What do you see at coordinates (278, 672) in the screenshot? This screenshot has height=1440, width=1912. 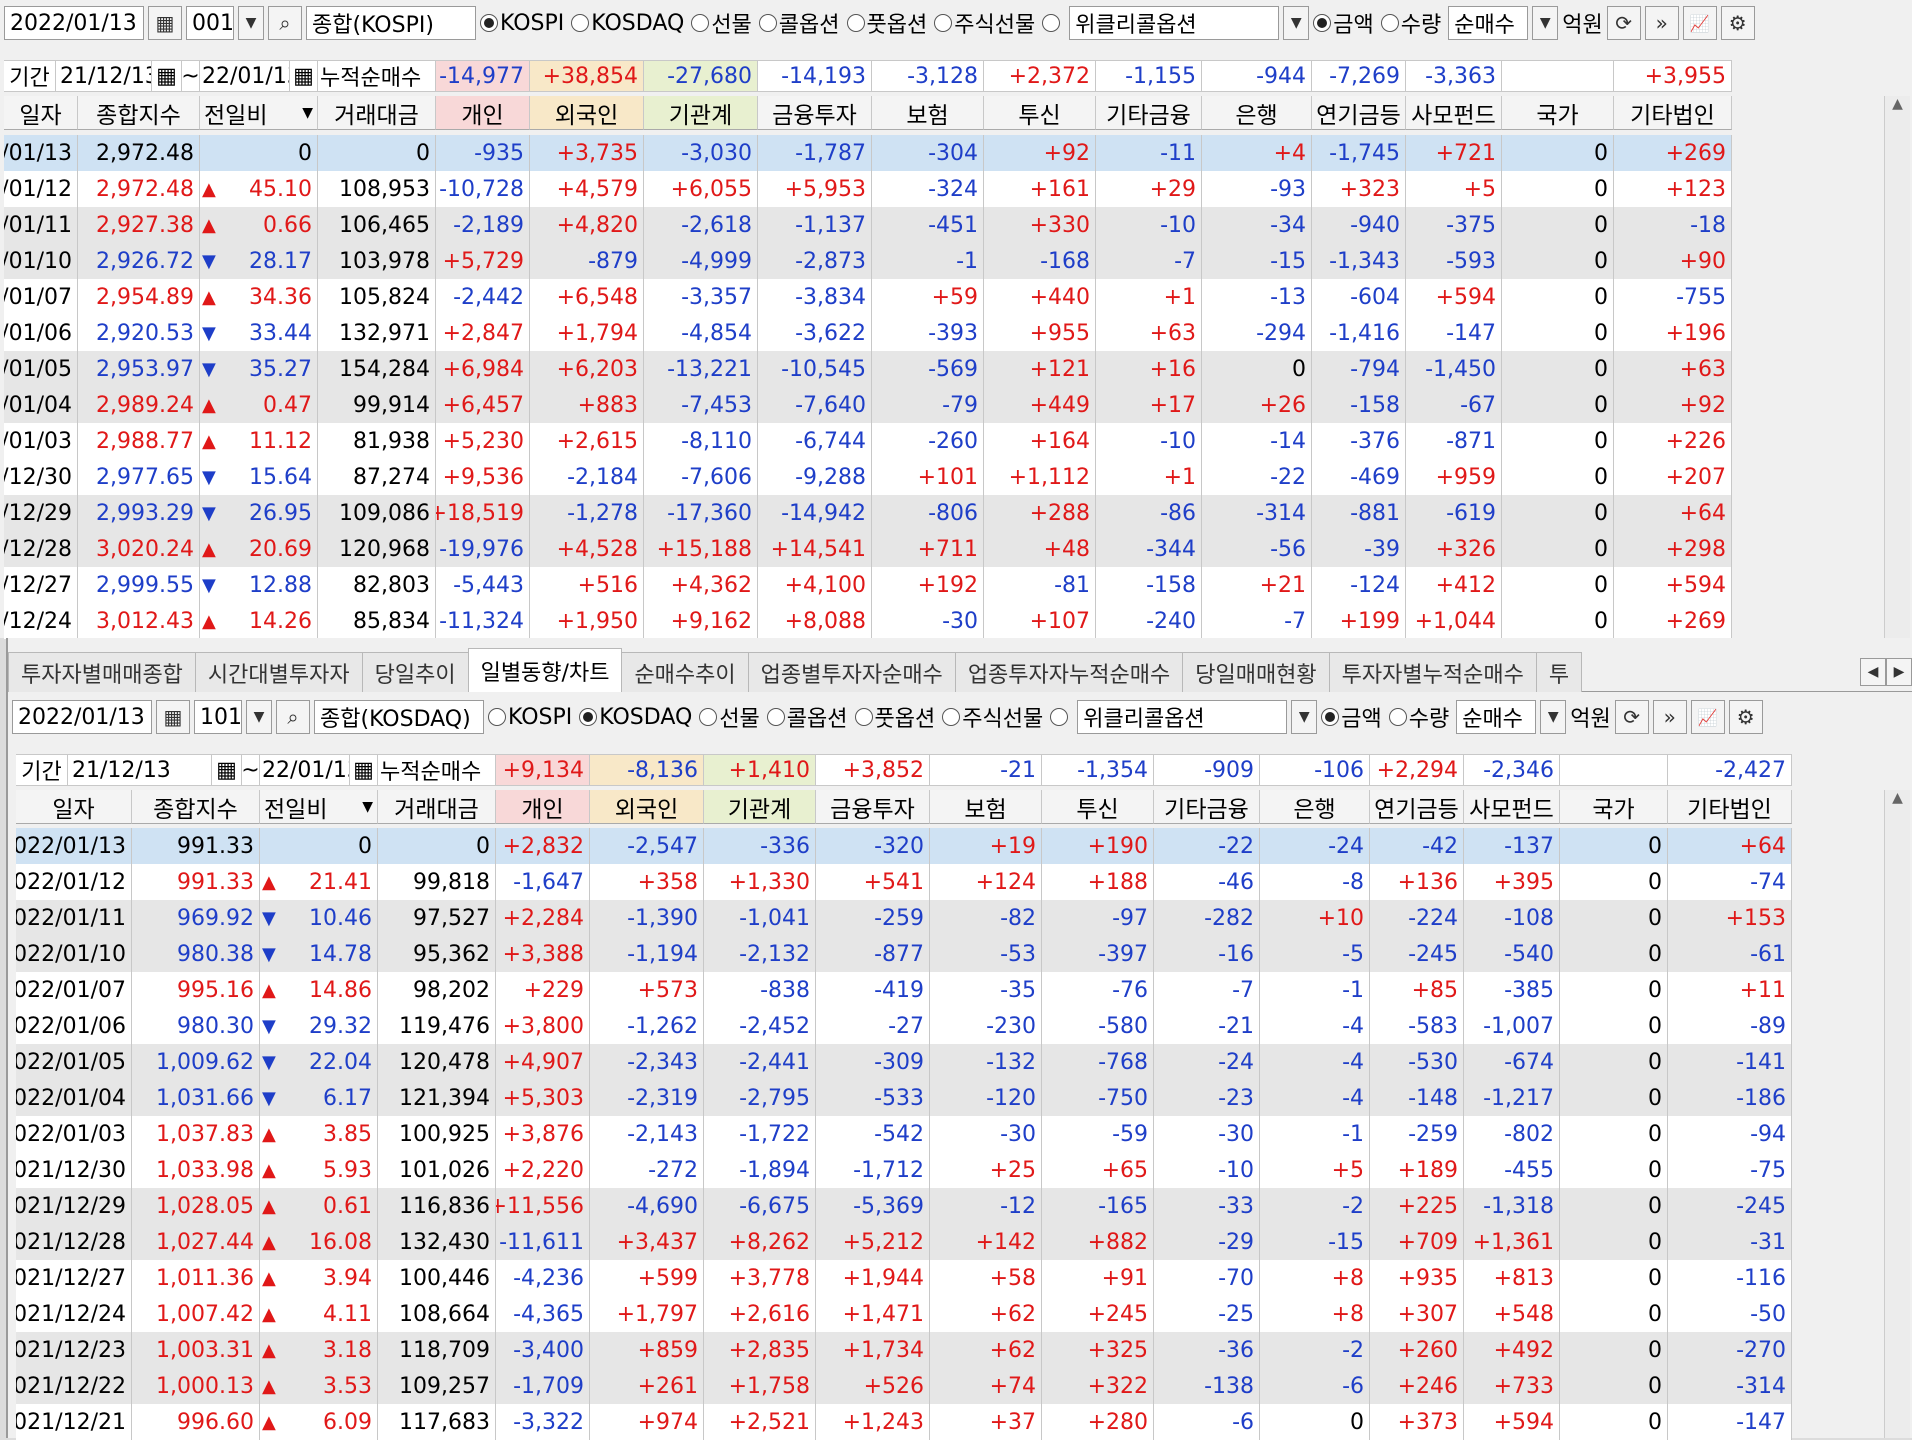 I see `tab-item: 시간대별투자자` at bounding box center [278, 672].